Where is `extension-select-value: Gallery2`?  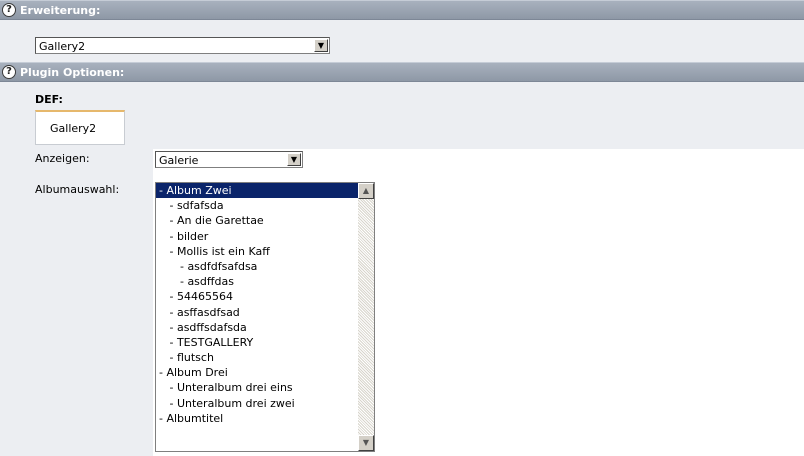 extension-select-value: Gallery2 is located at coordinates (62, 46).